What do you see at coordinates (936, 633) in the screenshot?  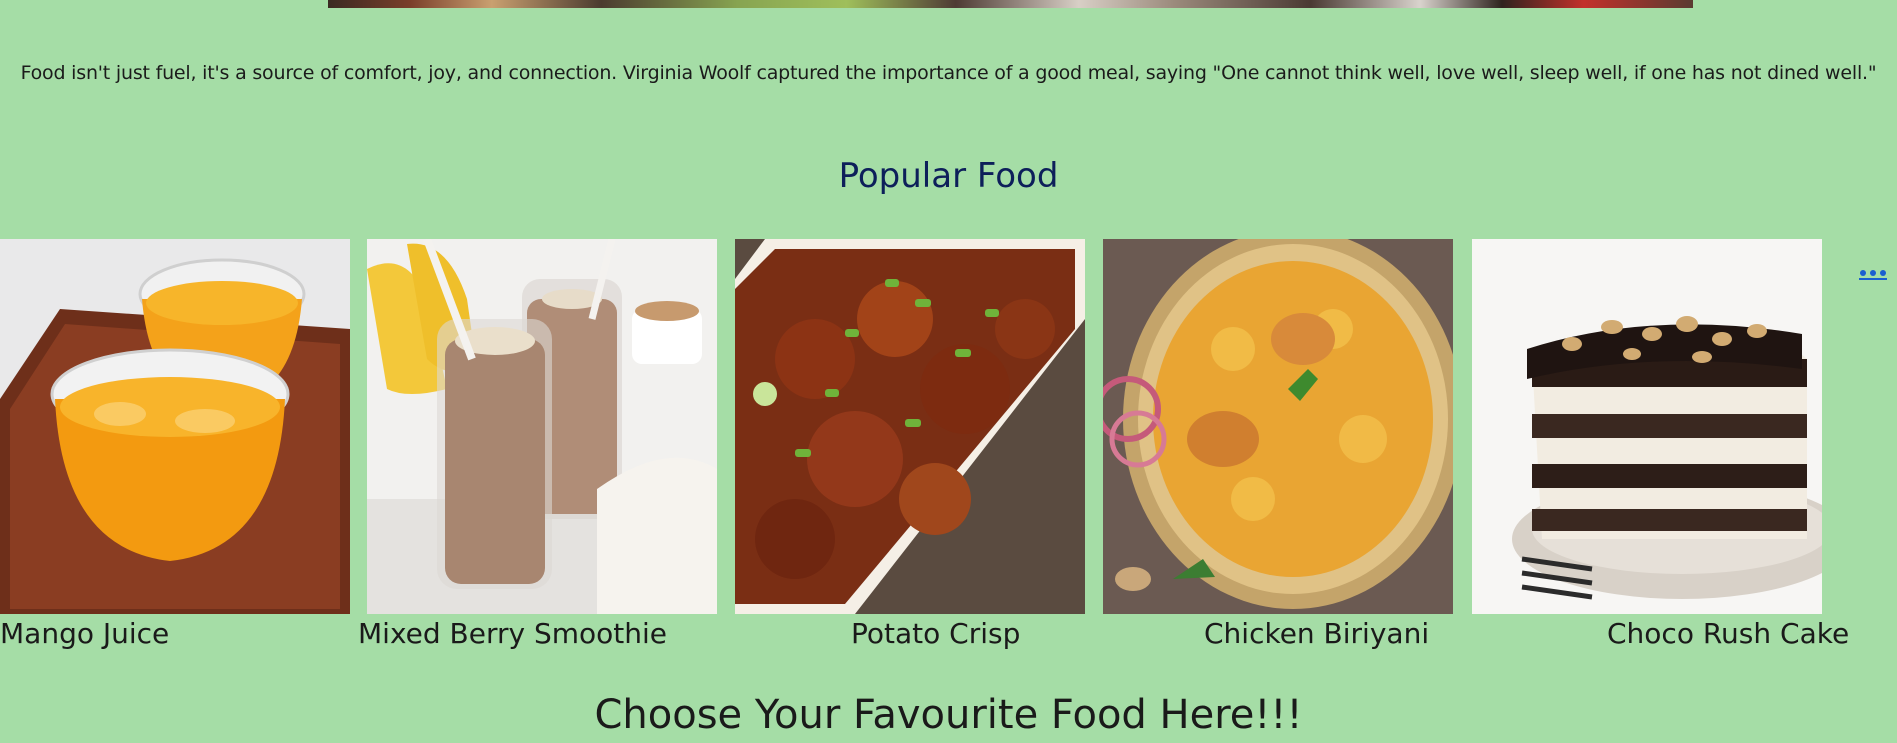 I see `food-name-label: Potato Crisp` at bounding box center [936, 633].